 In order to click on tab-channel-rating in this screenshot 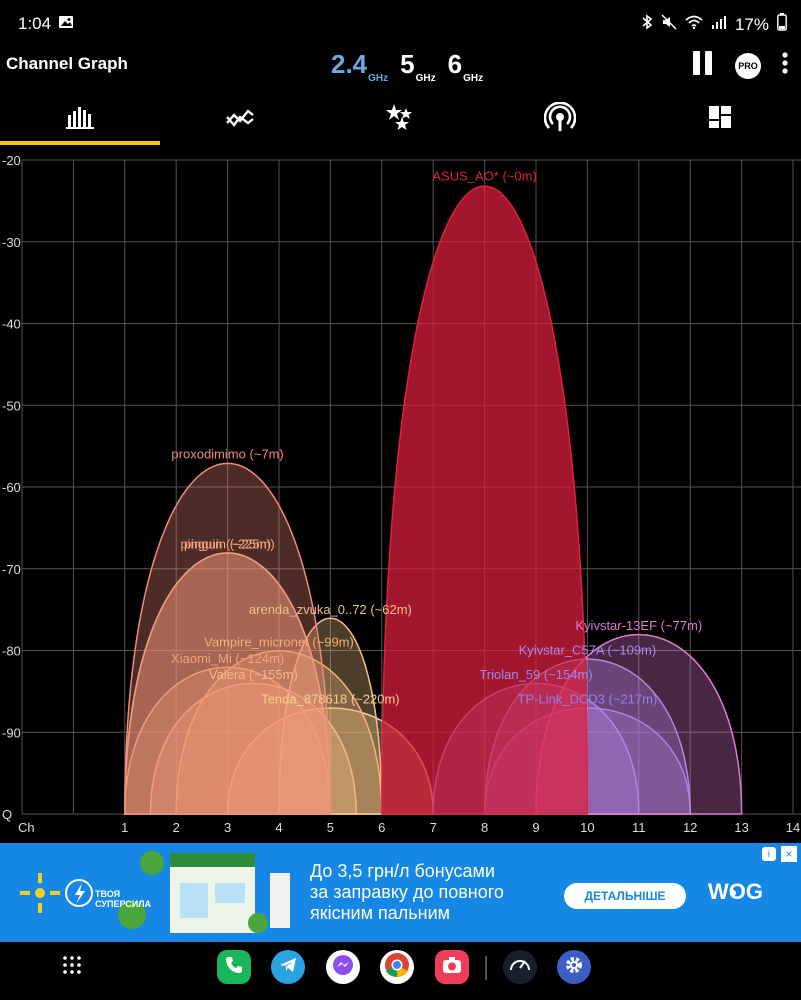, I will do `click(400, 119)`.